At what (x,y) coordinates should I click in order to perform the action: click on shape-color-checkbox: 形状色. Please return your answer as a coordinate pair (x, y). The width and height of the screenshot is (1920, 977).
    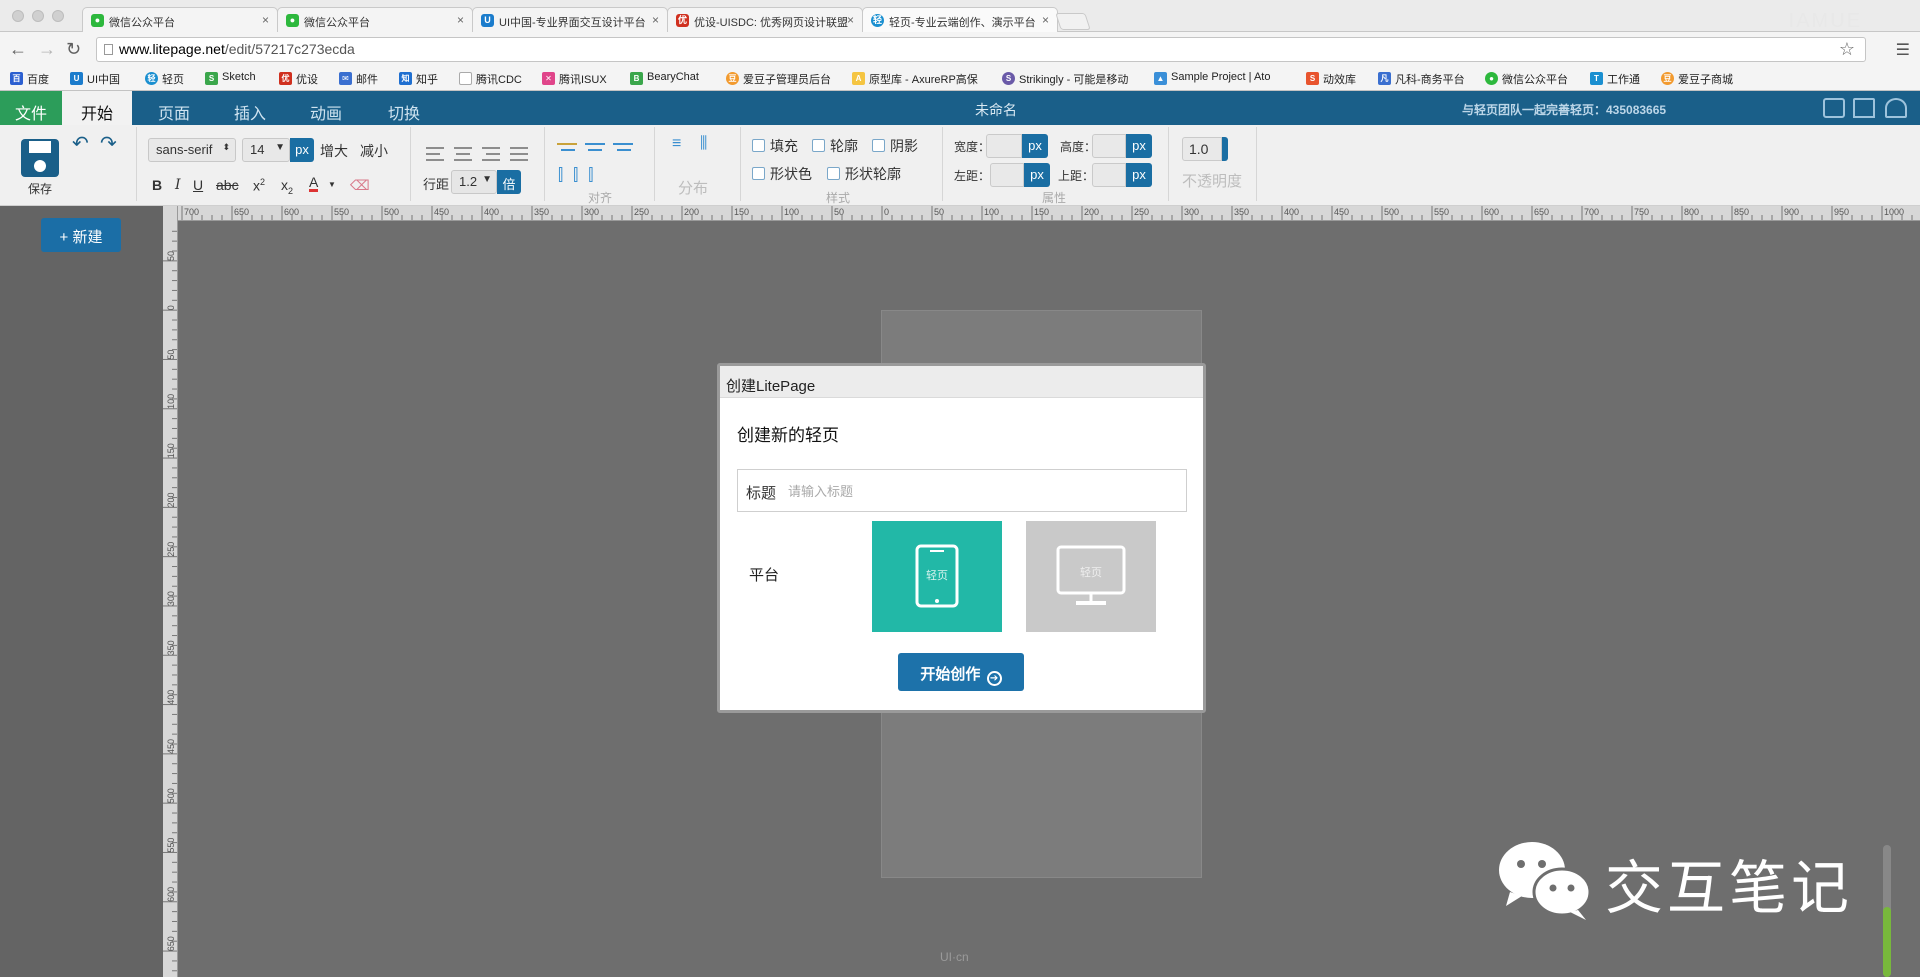
    Looking at the image, I should click on (782, 174).